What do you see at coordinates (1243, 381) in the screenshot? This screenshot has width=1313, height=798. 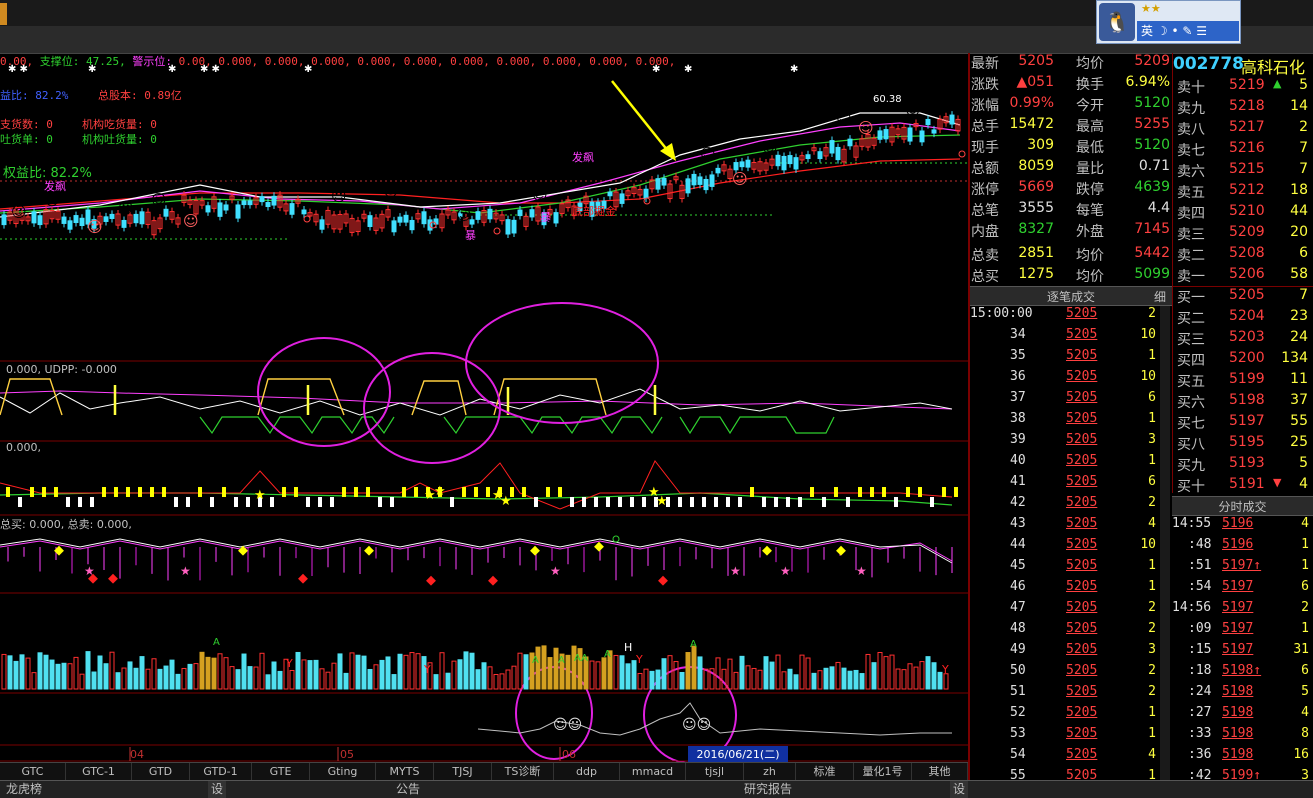 I see `orderbook-row: 买五 5199 11` at bounding box center [1243, 381].